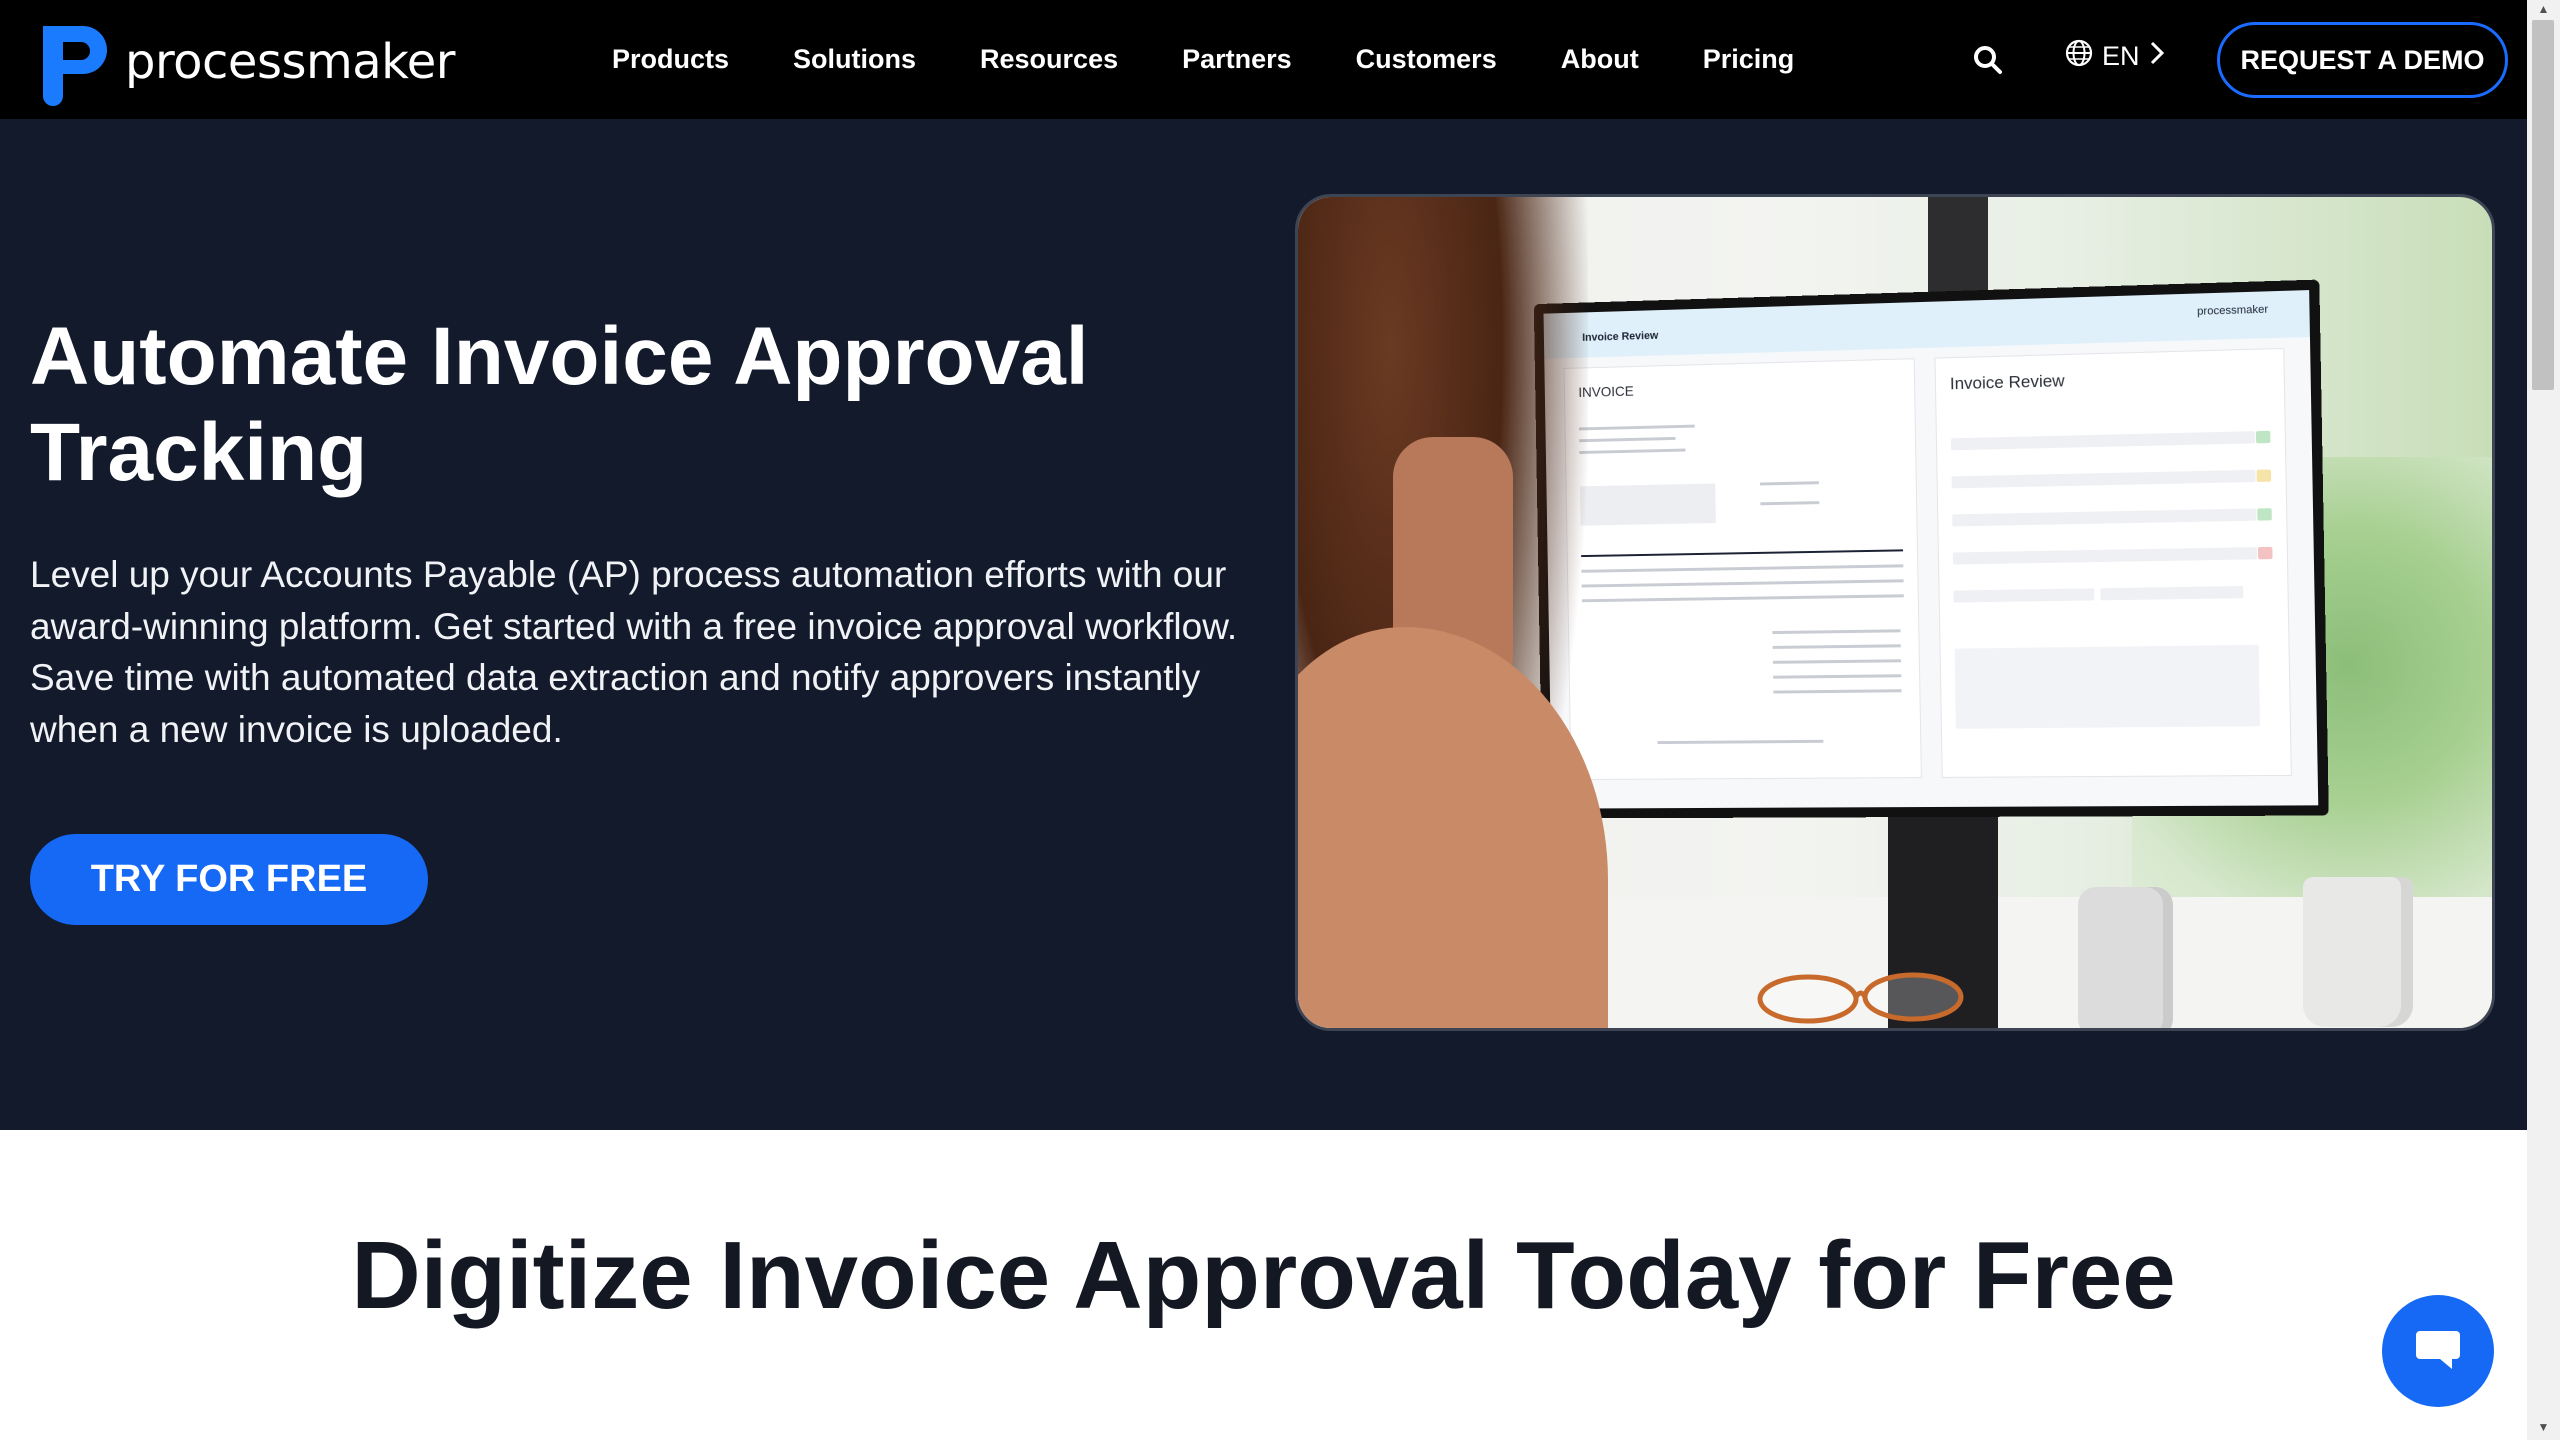  I want to click on chat-icon, so click(2438, 1351).